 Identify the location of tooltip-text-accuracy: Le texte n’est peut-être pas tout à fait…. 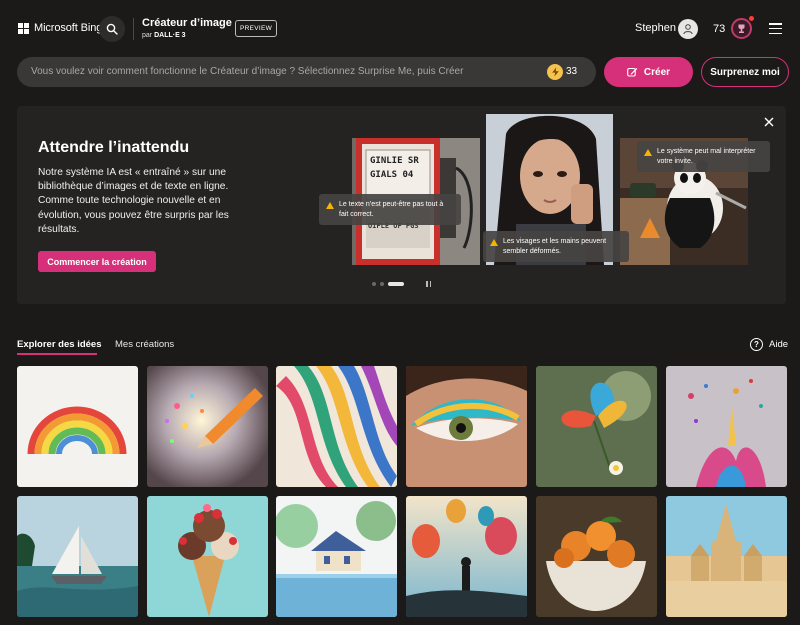
(390, 209).